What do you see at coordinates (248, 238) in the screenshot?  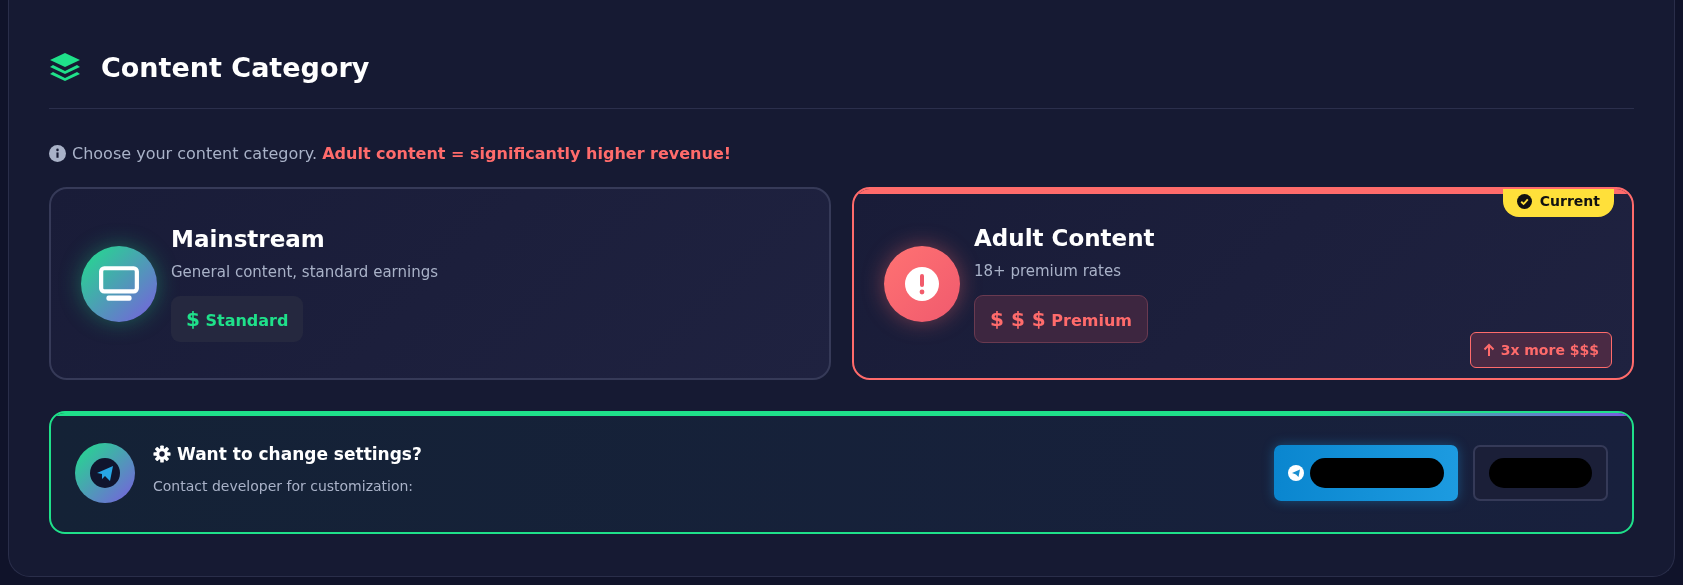 I see `category-title: Mainstream` at bounding box center [248, 238].